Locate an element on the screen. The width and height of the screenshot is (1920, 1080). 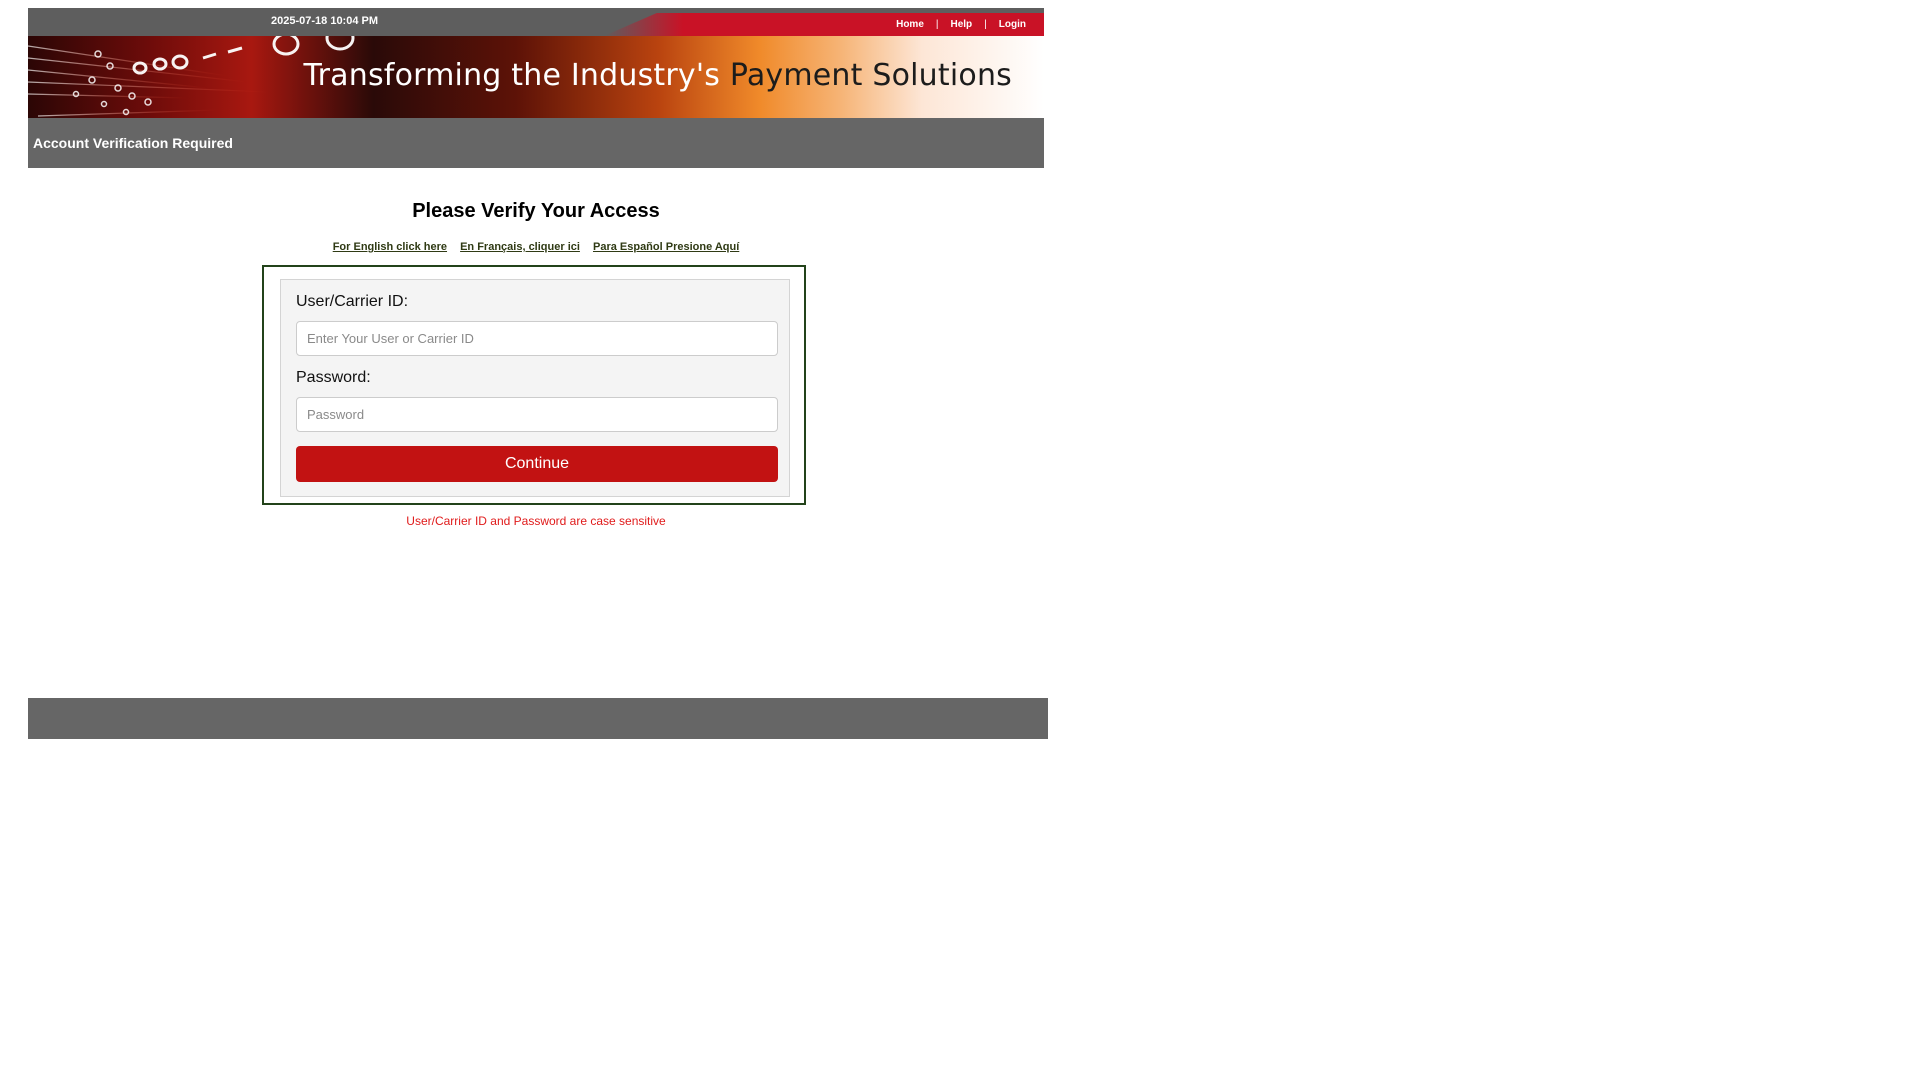
login-form-panel: User/Carrier ID: Password: Continue is located at coordinates (535, 388).